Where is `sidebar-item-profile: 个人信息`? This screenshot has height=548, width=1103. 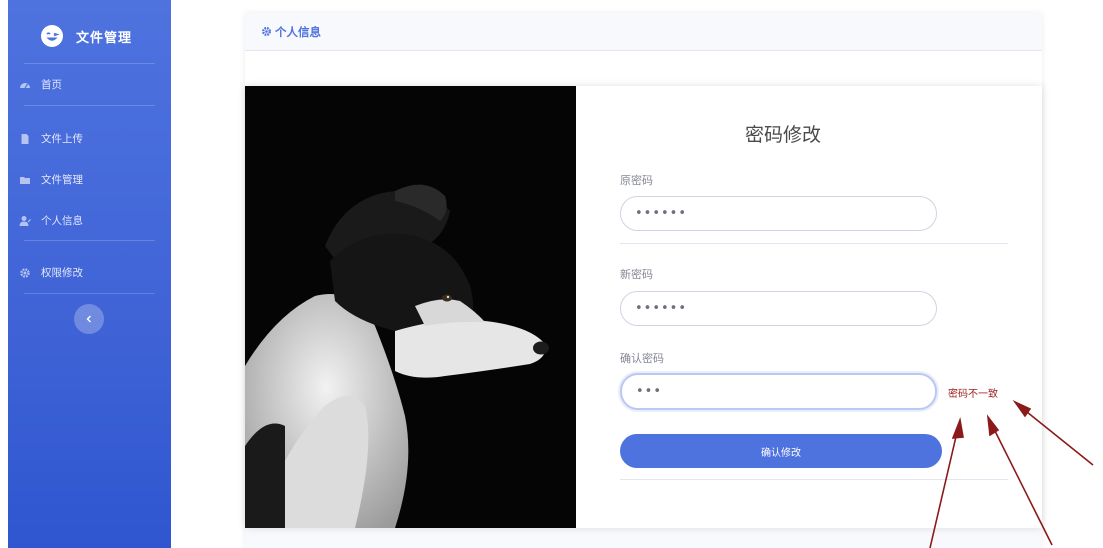
sidebar-item-profile: 个人信息 is located at coordinates (51, 220).